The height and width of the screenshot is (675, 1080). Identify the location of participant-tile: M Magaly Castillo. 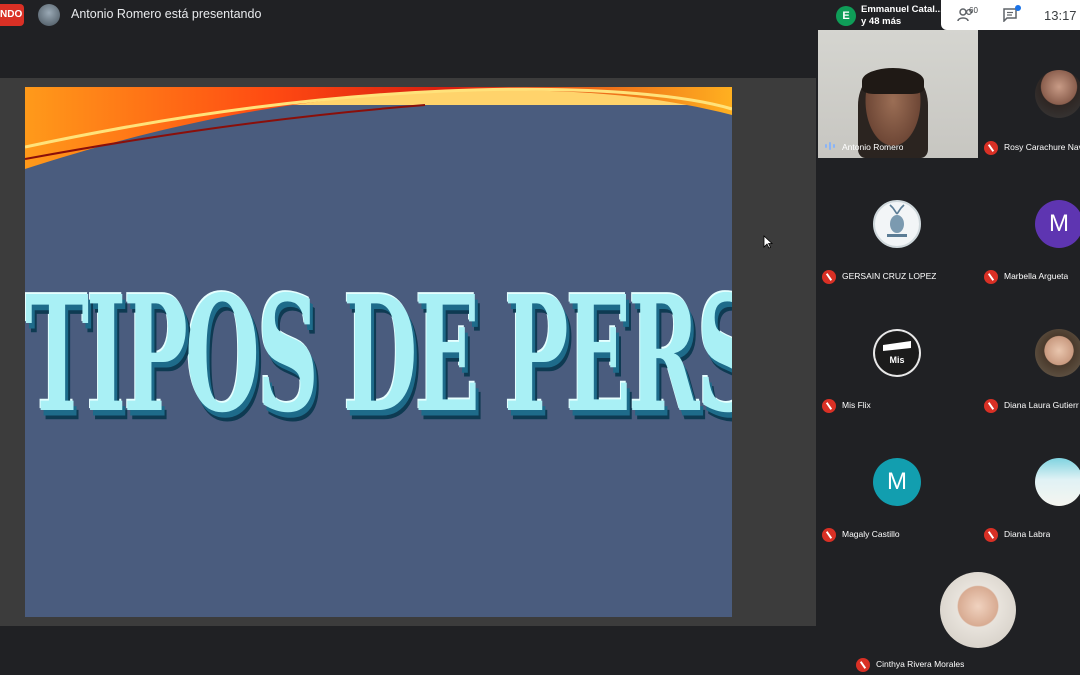
(898, 481).